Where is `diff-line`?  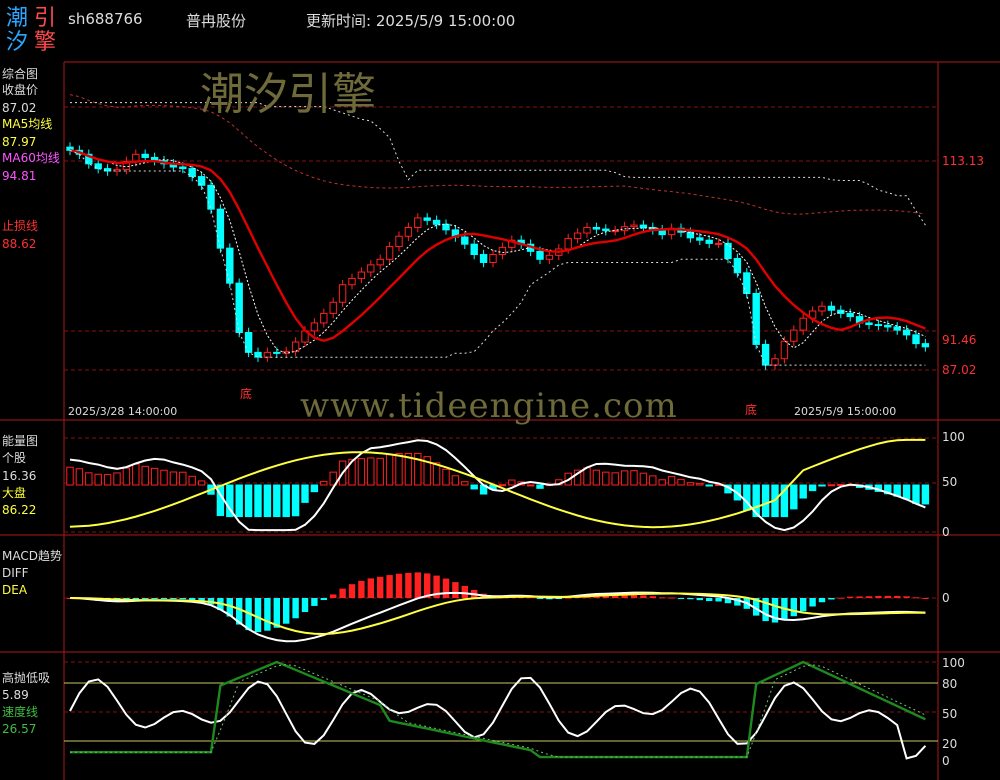 diff-line is located at coordinates (497, 617).